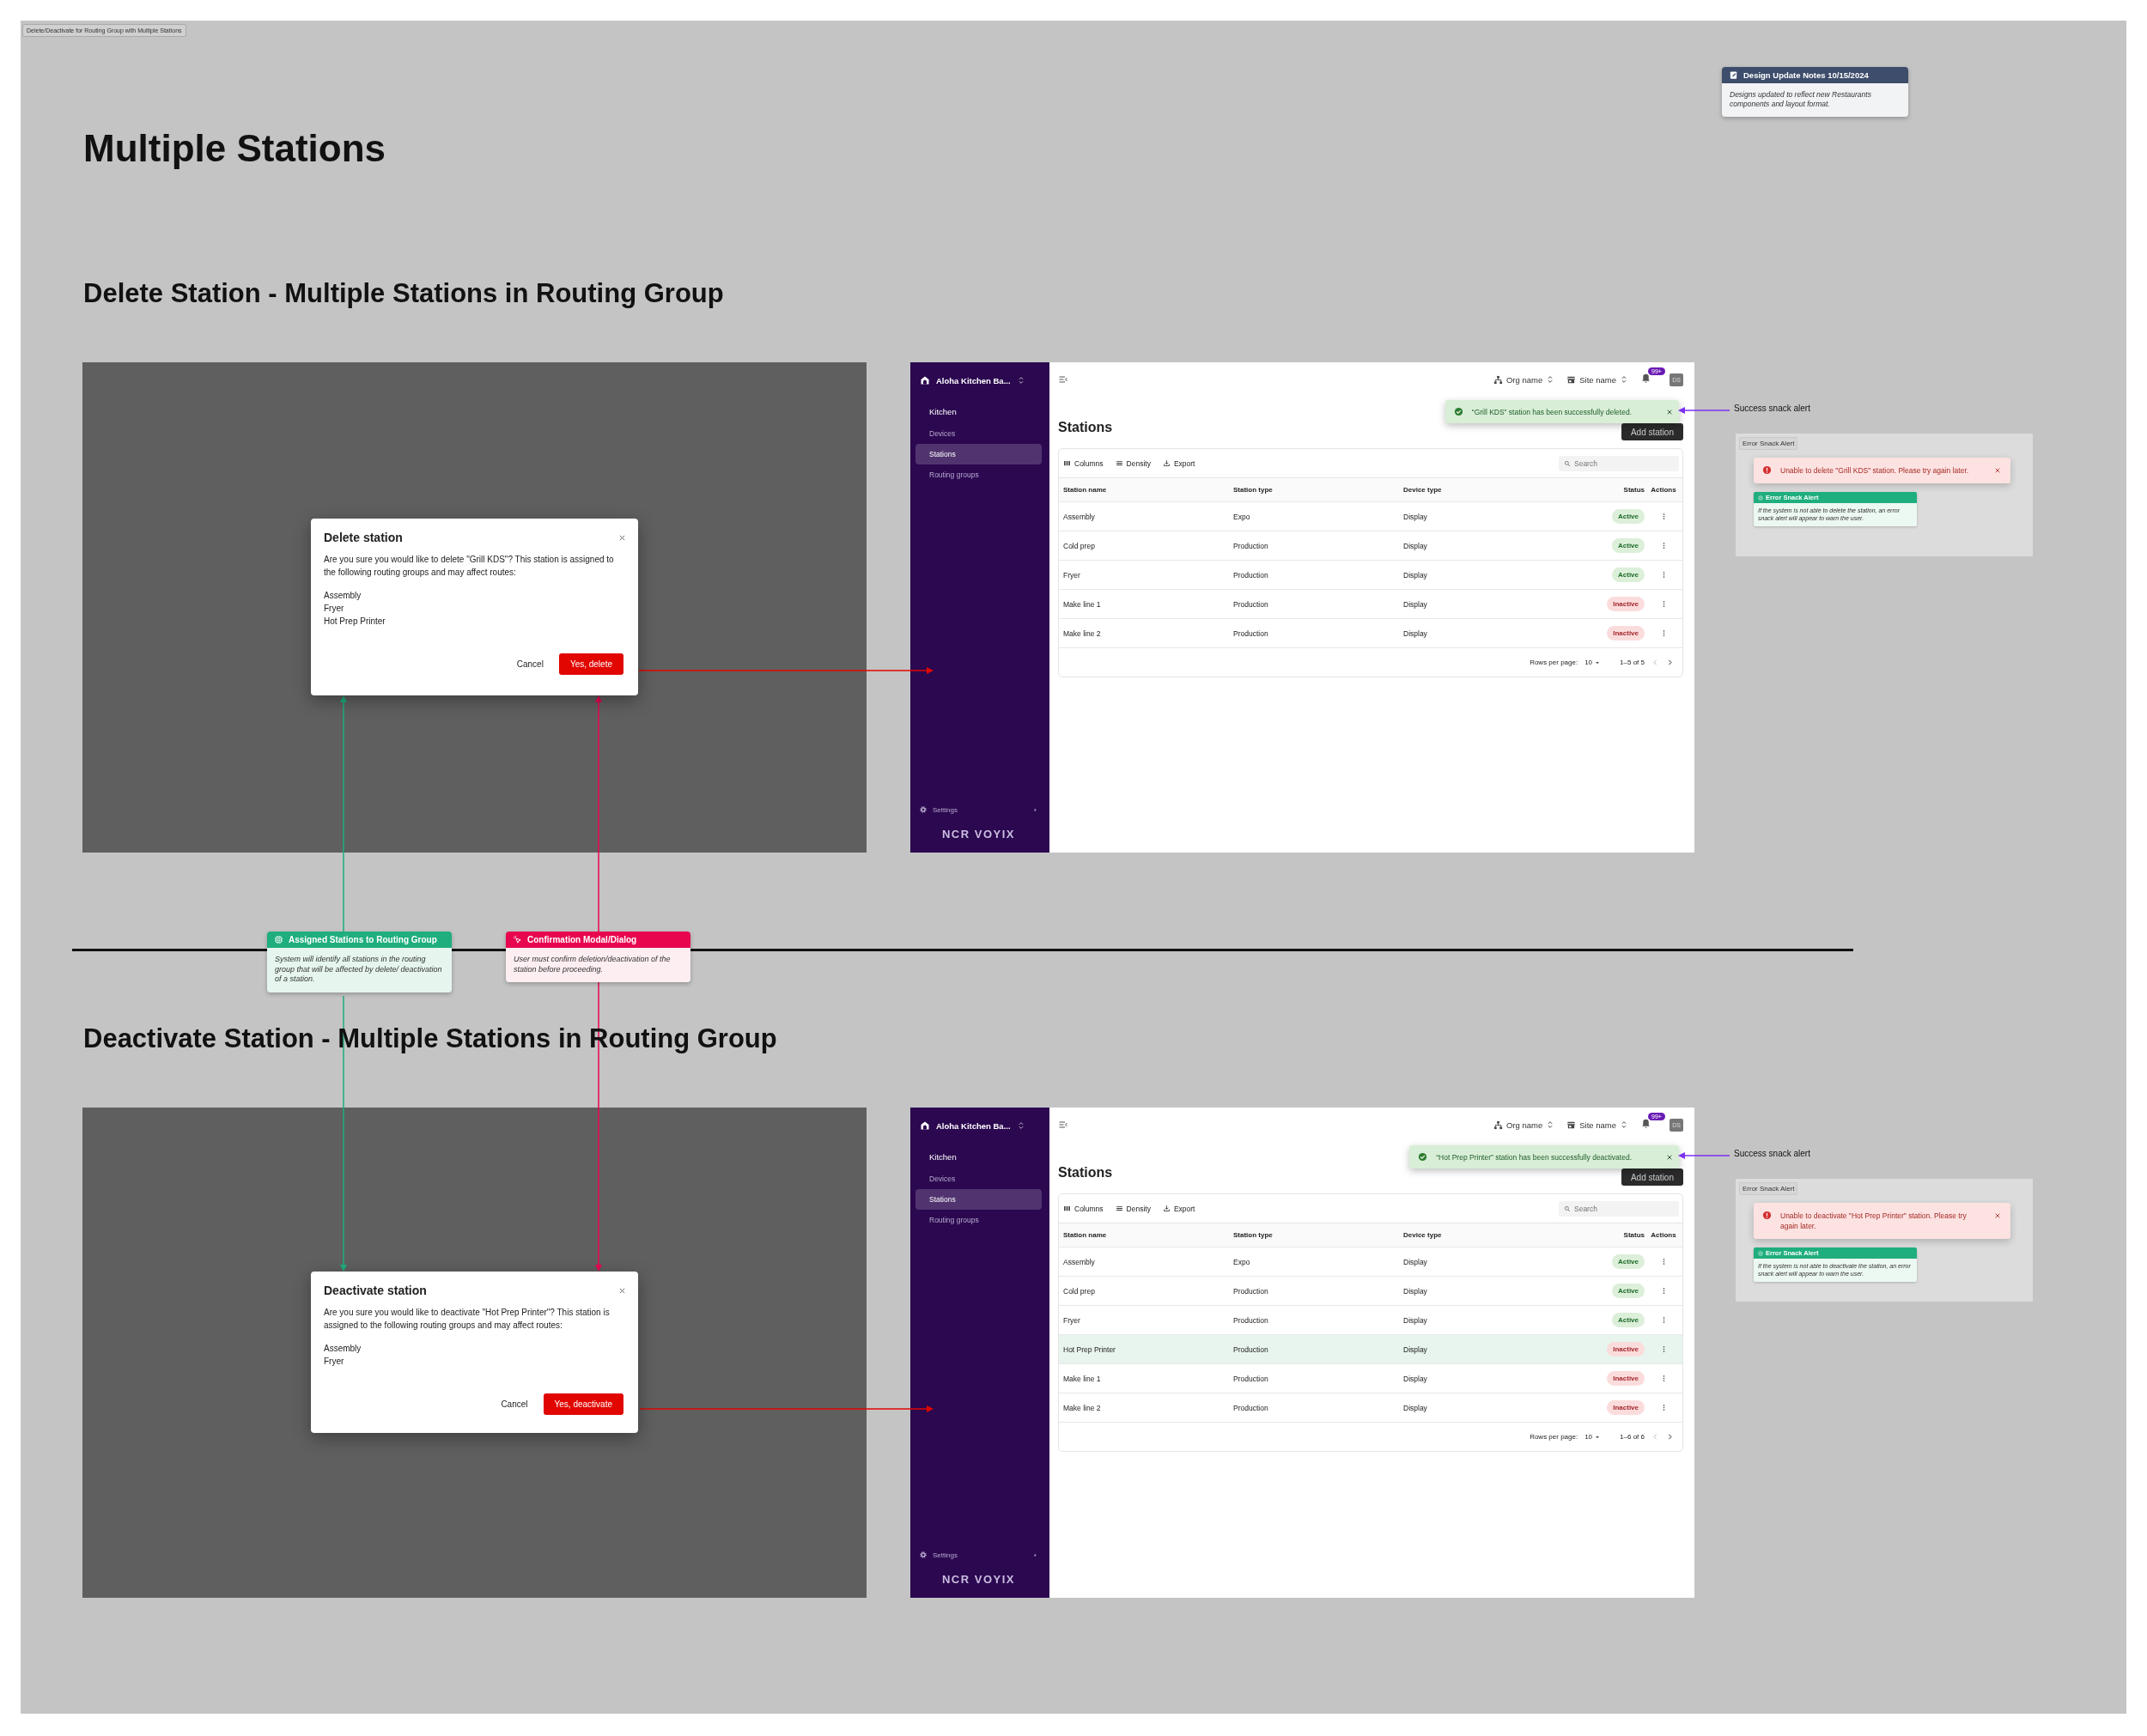  What do you see at coordinates (1086, 490) in the screenshot?
I see `column-header: Station name` at bounding box center [1086, 490].